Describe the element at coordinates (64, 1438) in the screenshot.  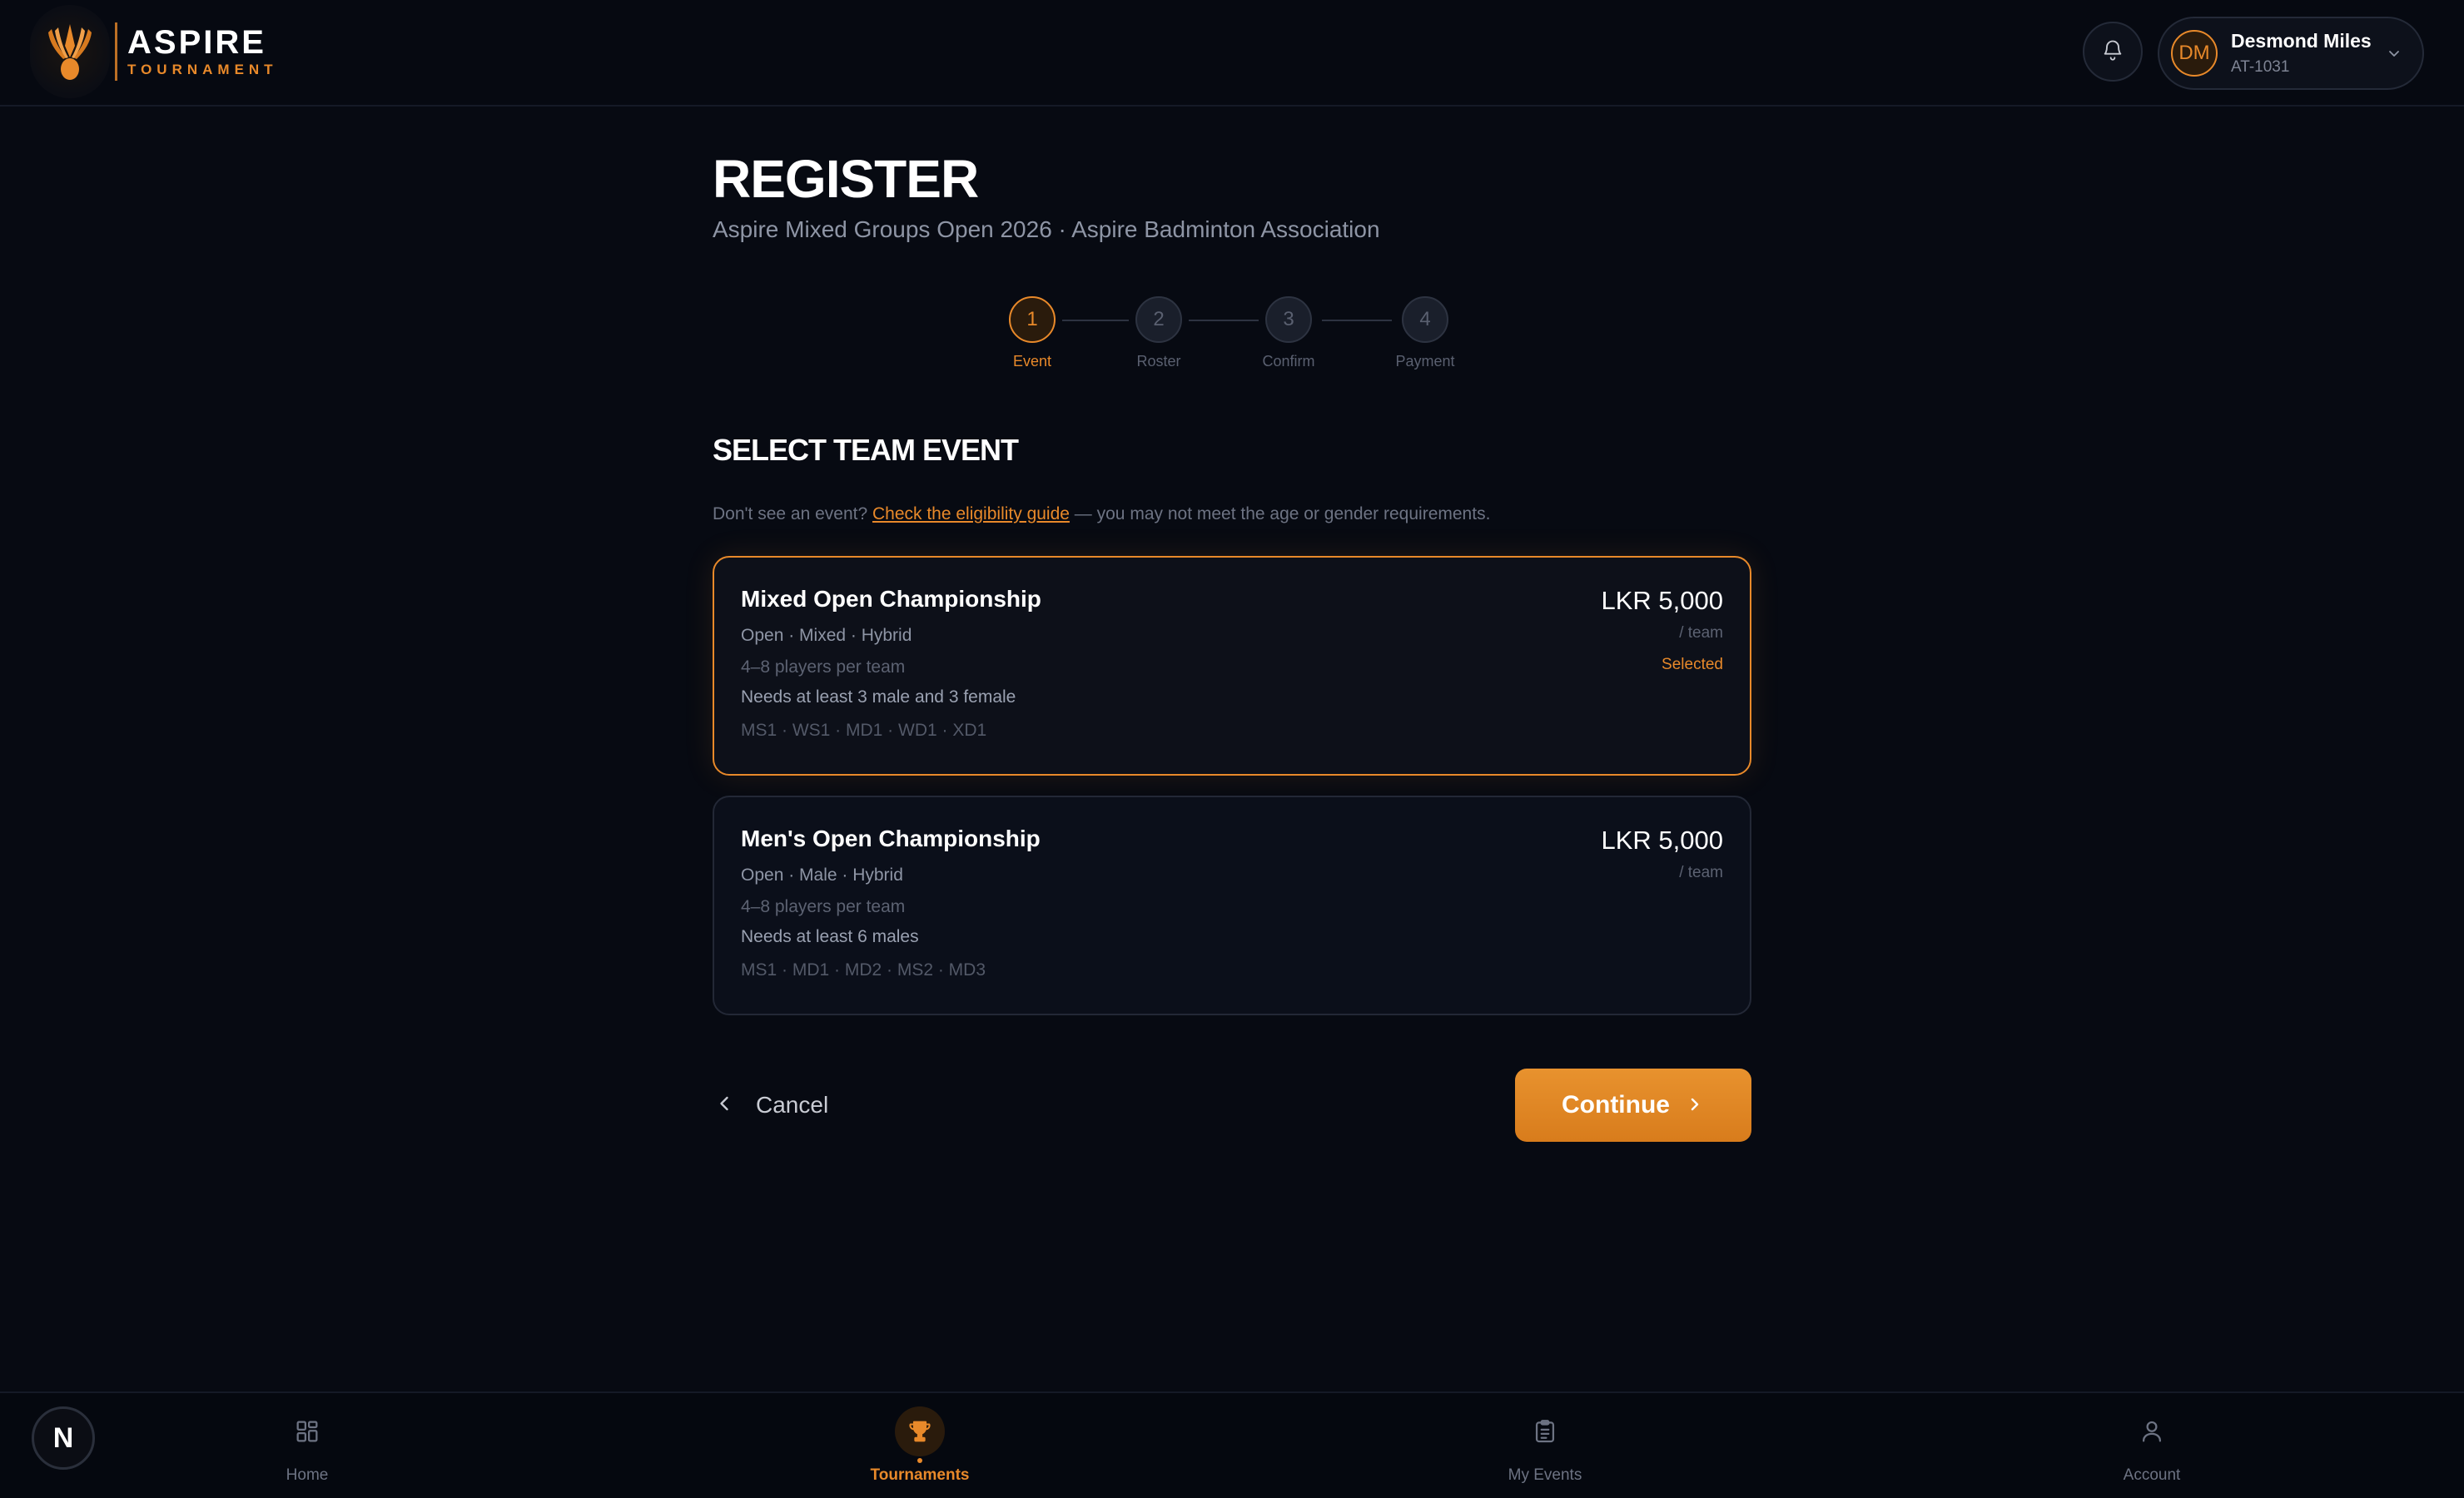
I see `n-badge: N` at that location.